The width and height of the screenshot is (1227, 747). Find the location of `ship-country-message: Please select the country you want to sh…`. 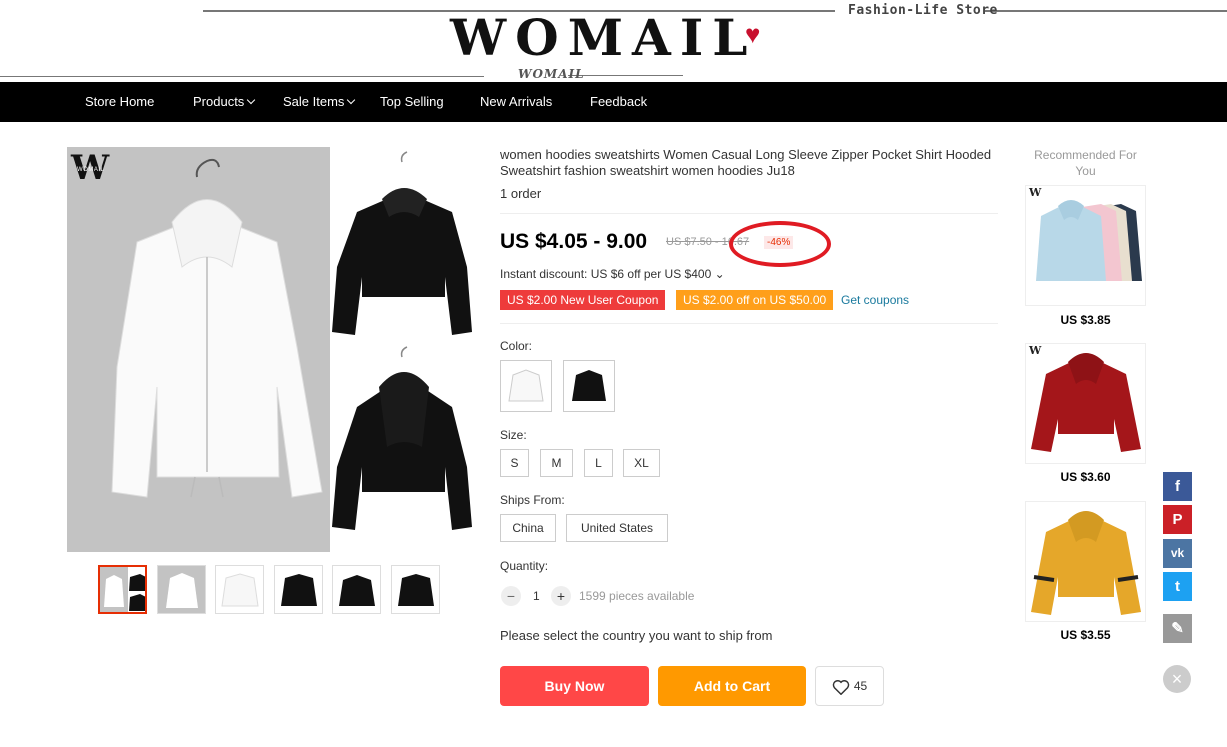

ship-country-message: Please select the country you want to sh… is located at coordinates (636, 635).